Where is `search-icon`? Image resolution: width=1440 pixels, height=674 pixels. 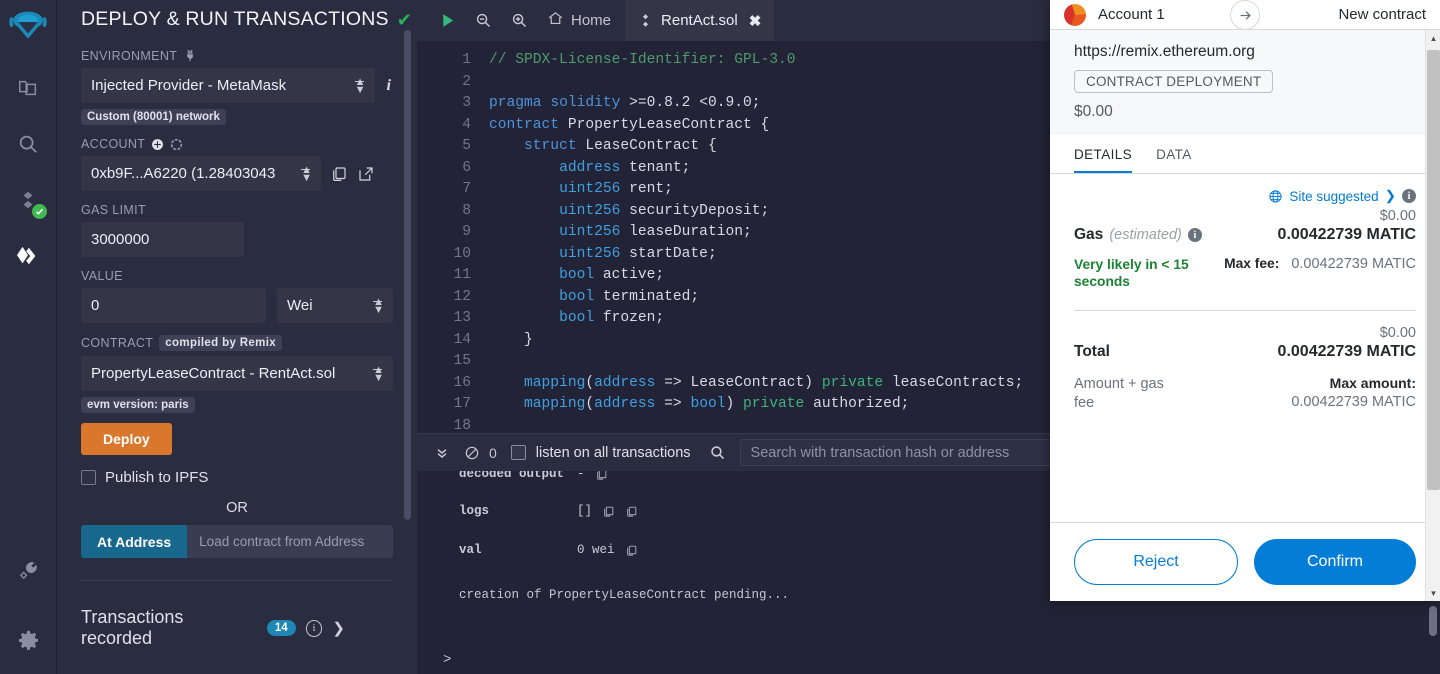 search-icon is located at coordinates (28, 144).